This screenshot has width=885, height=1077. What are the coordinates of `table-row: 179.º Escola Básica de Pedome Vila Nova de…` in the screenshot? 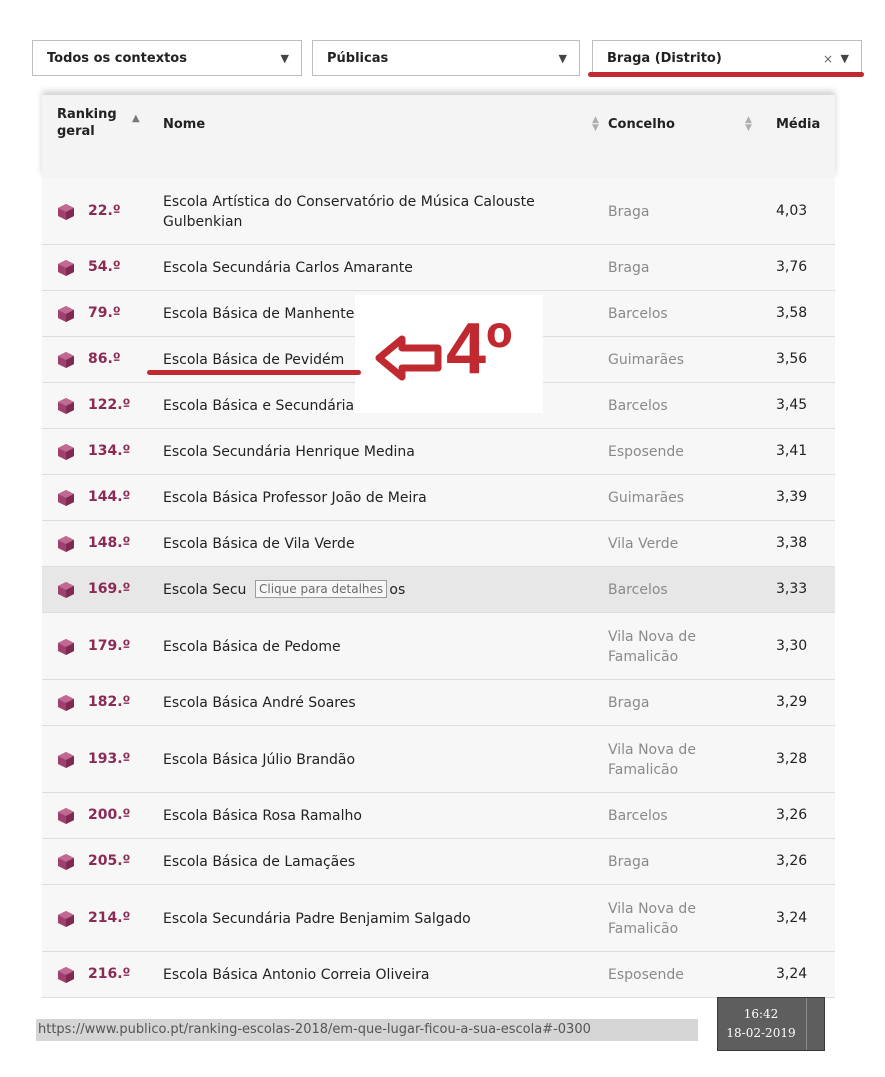 It's located at (438, 646).